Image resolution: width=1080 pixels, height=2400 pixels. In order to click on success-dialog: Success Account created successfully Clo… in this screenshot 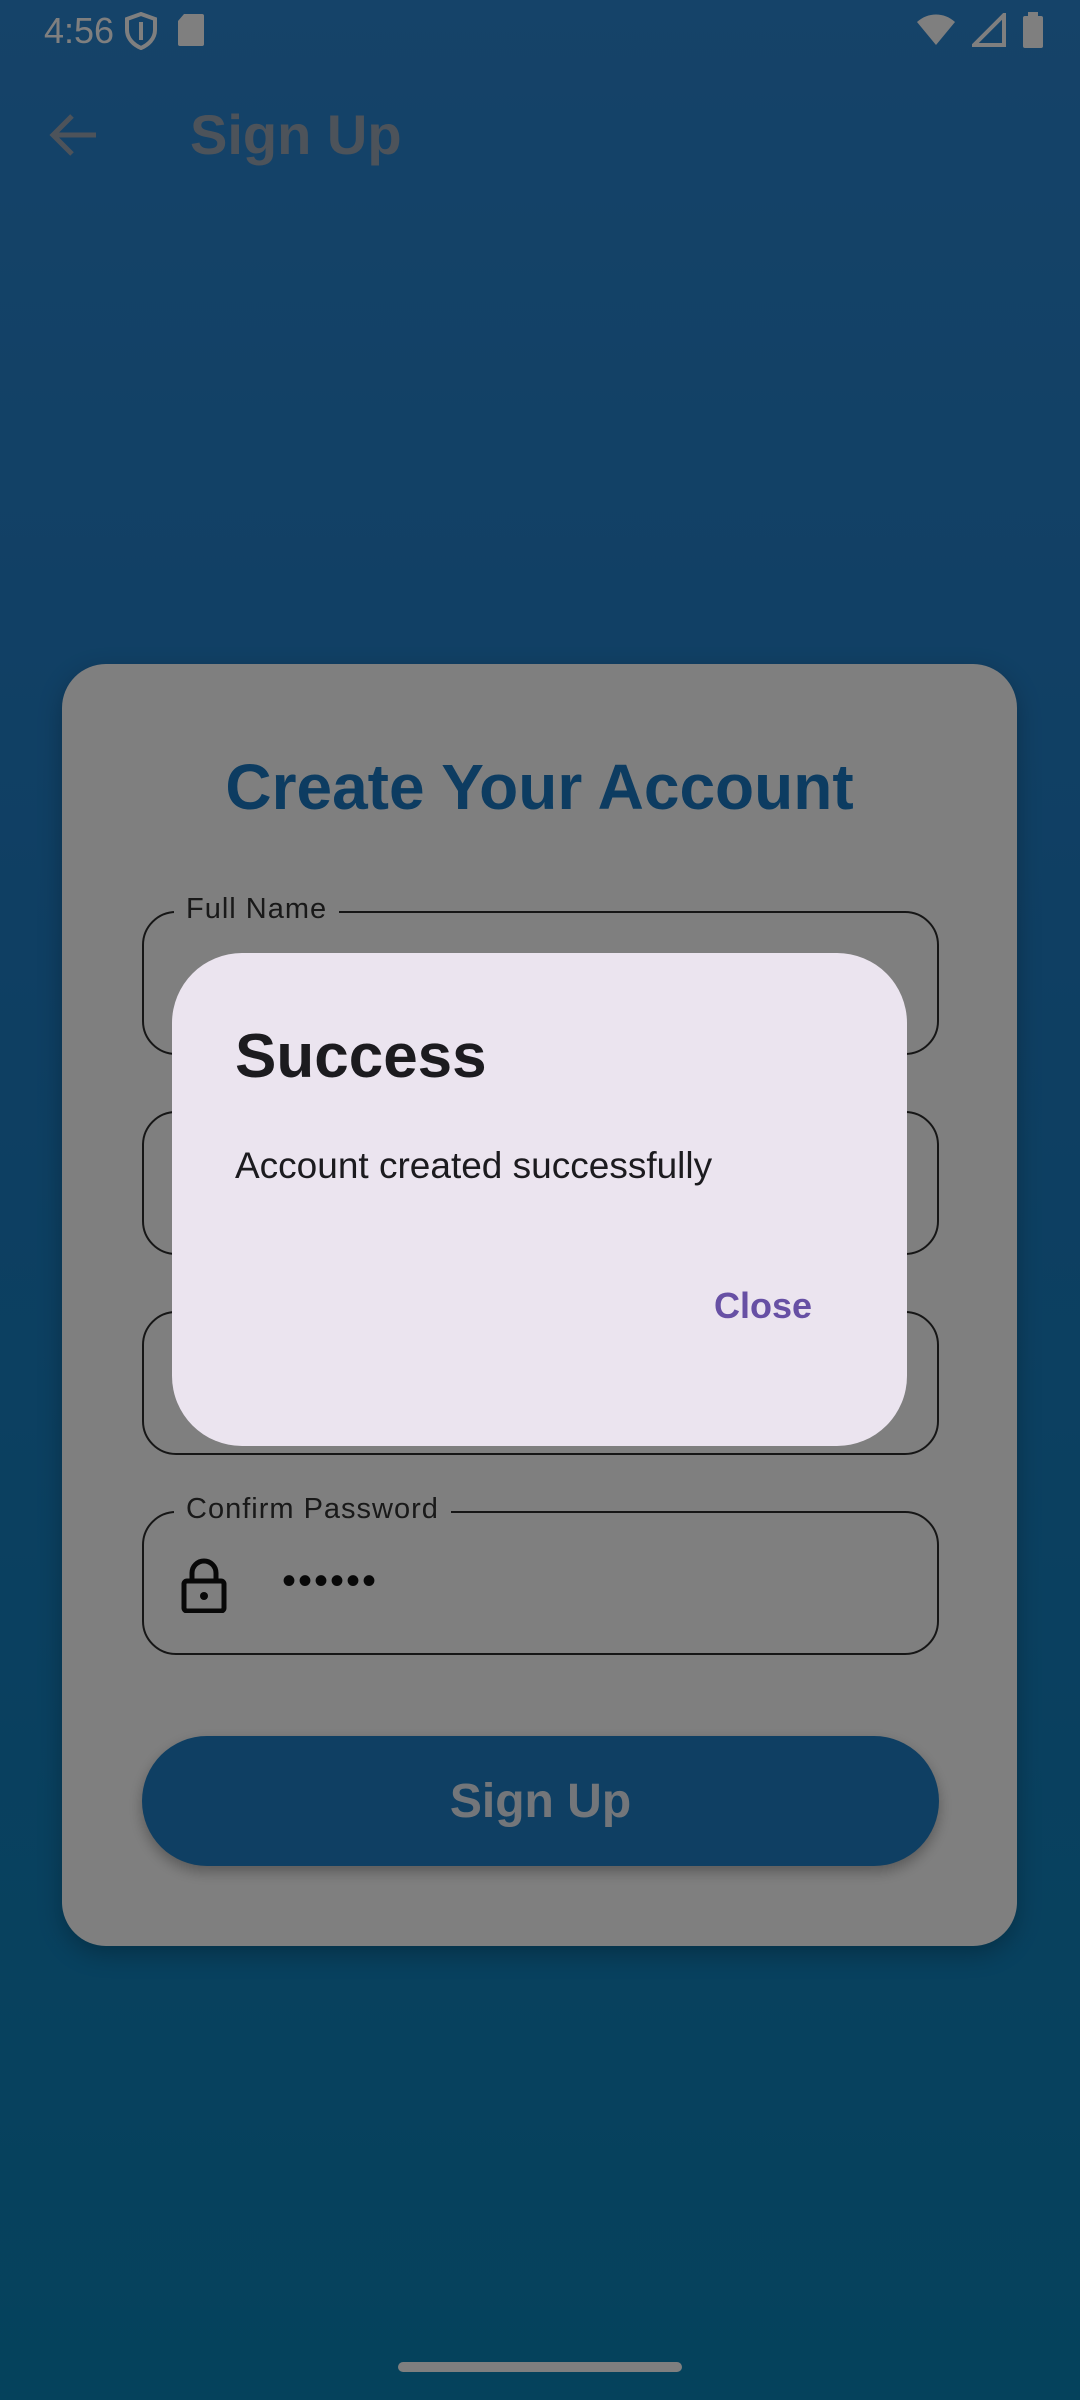, I will do `click(539, 1199)`.